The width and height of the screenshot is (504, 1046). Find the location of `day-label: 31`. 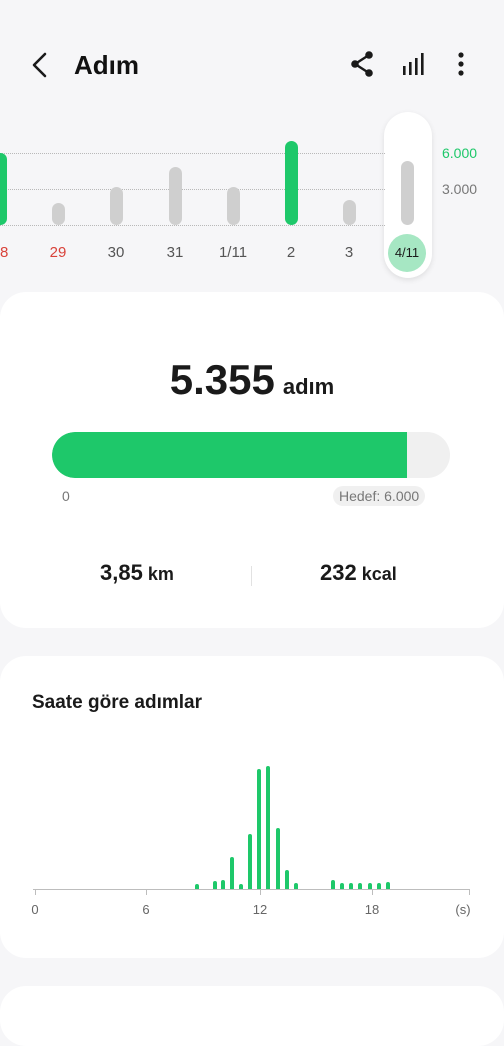

day-label: 31 is located at coordinates (175, 252).